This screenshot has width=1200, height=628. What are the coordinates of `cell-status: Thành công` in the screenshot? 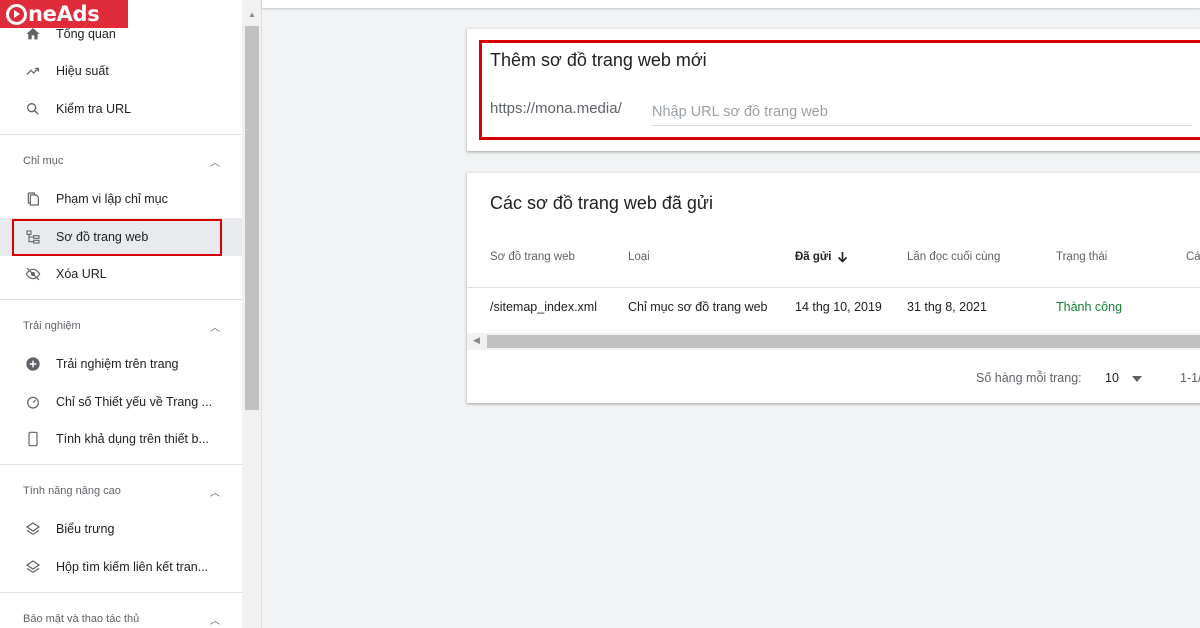 It's located at (1089, 307).